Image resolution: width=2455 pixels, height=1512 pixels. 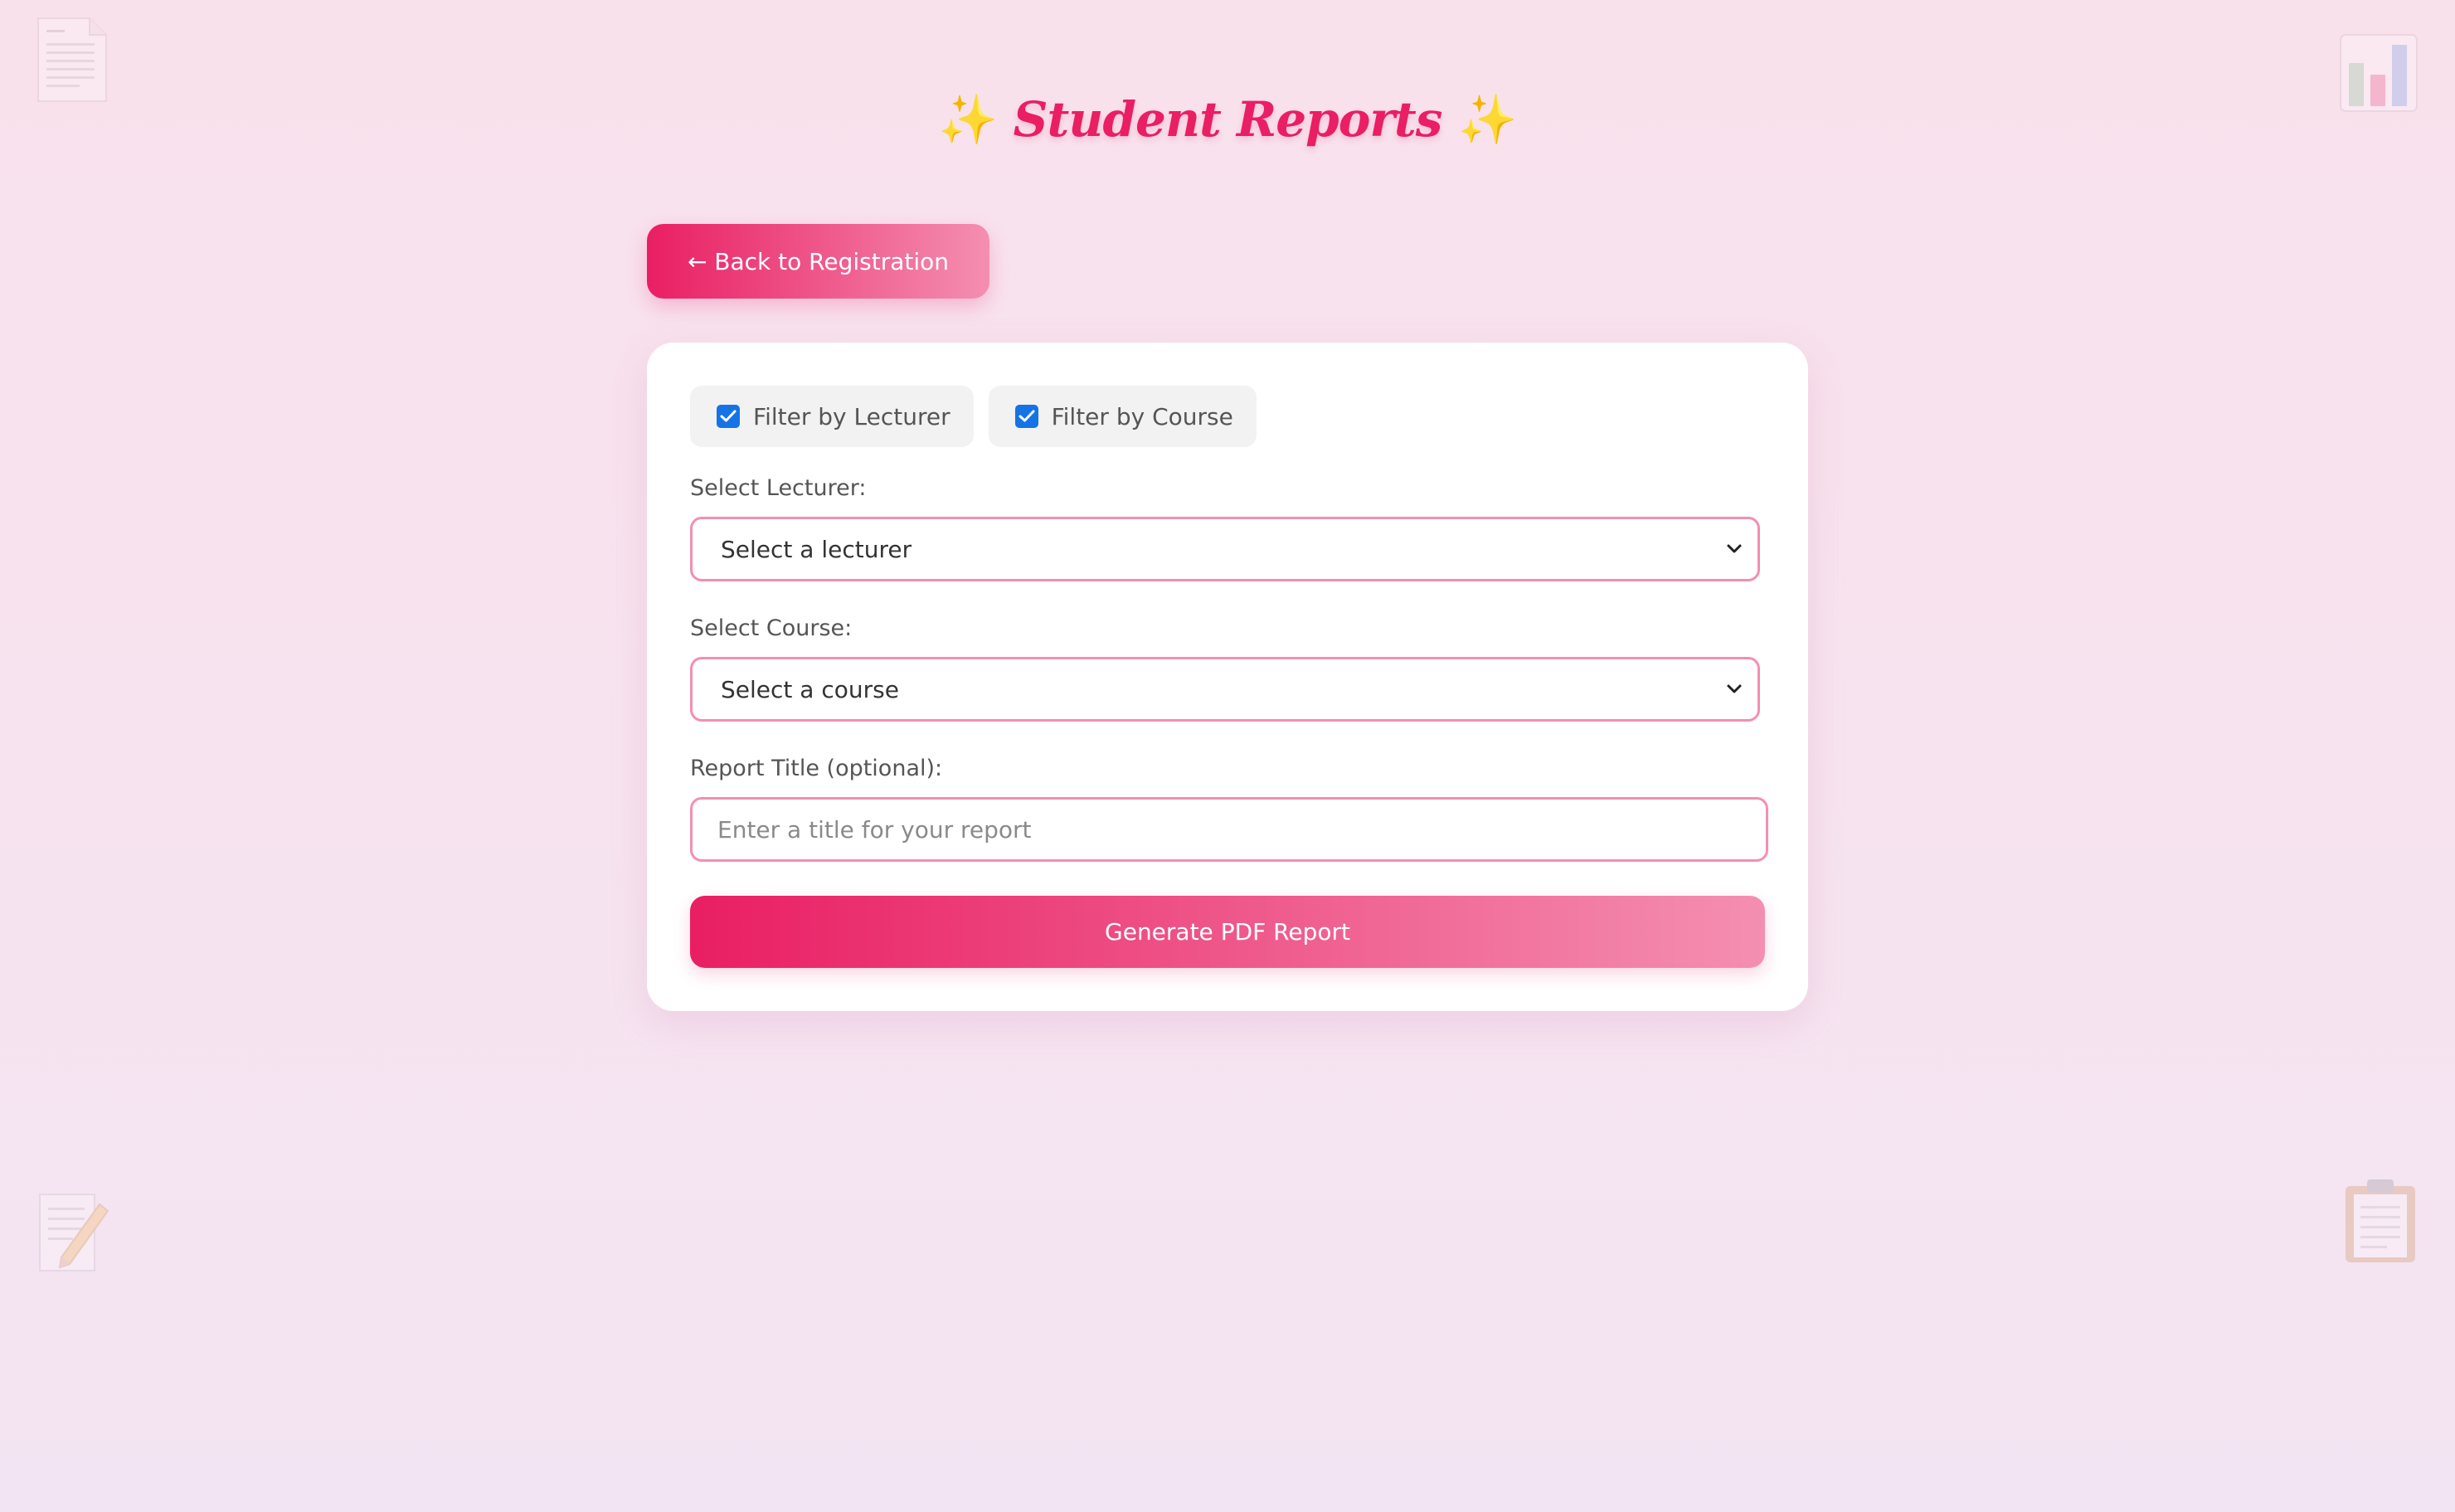 I want to click on filter-options: Filter by Lecturer Filter by Course, so click(x=974, y=416).